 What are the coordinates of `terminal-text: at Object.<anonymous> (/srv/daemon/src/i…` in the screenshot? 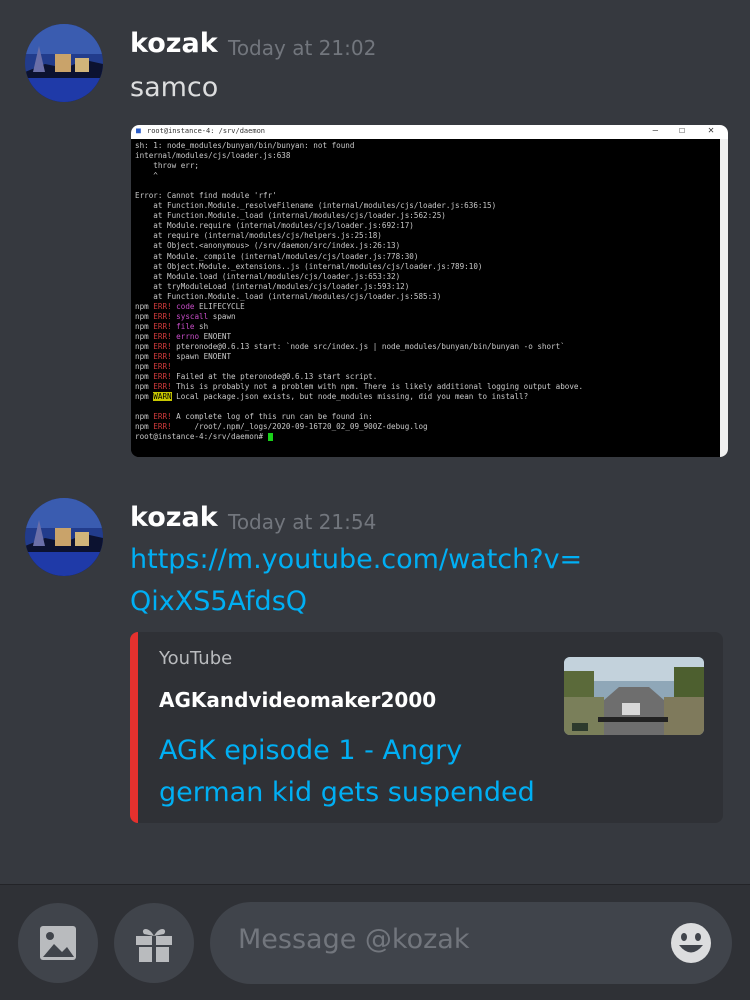 It's located at (268, 246).